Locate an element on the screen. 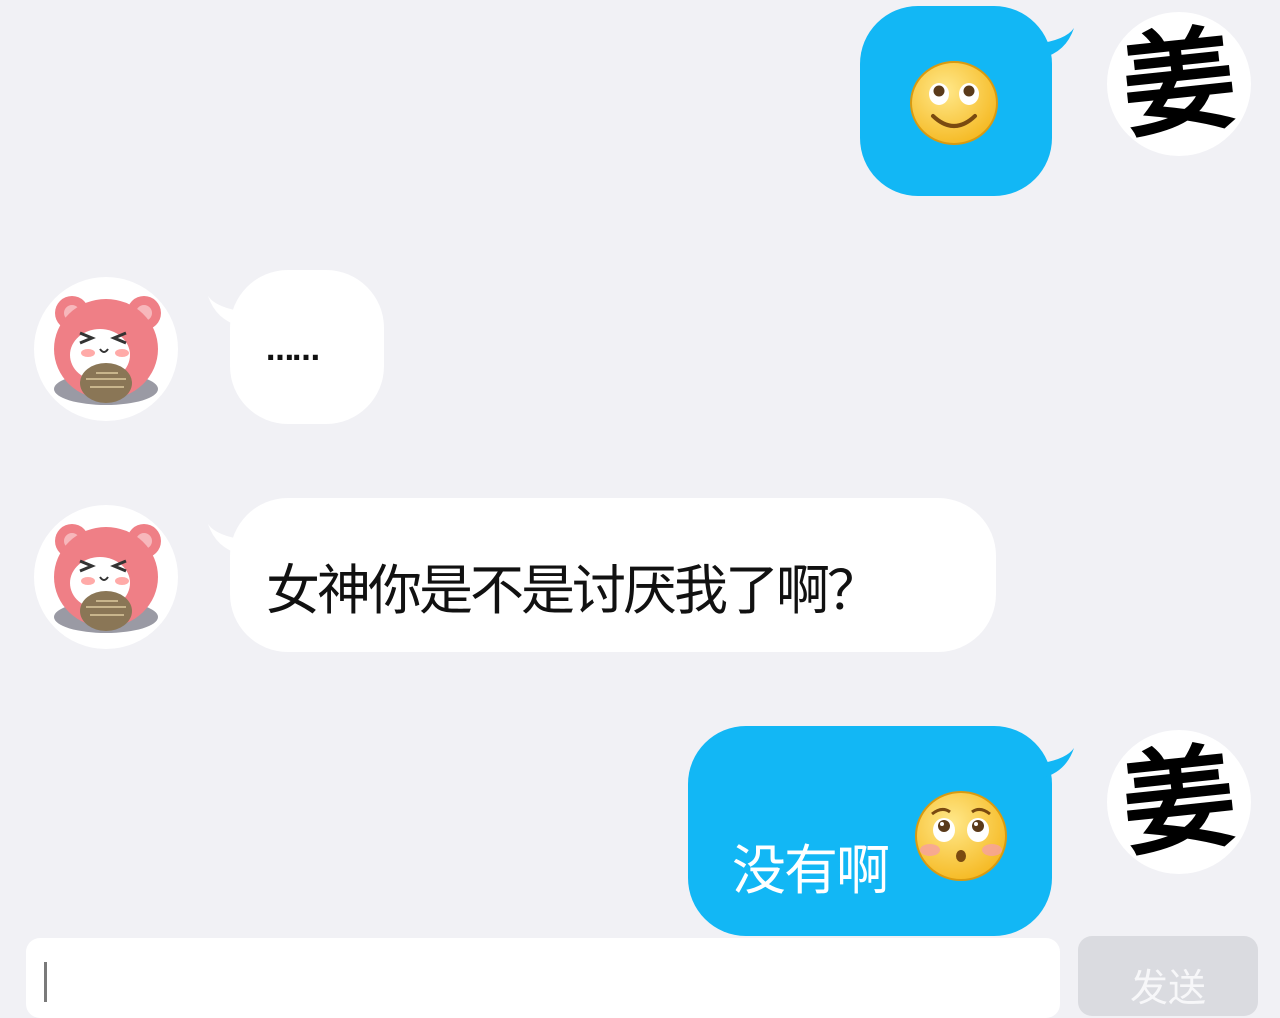  text-cursor is located at coordinates (45, 982).